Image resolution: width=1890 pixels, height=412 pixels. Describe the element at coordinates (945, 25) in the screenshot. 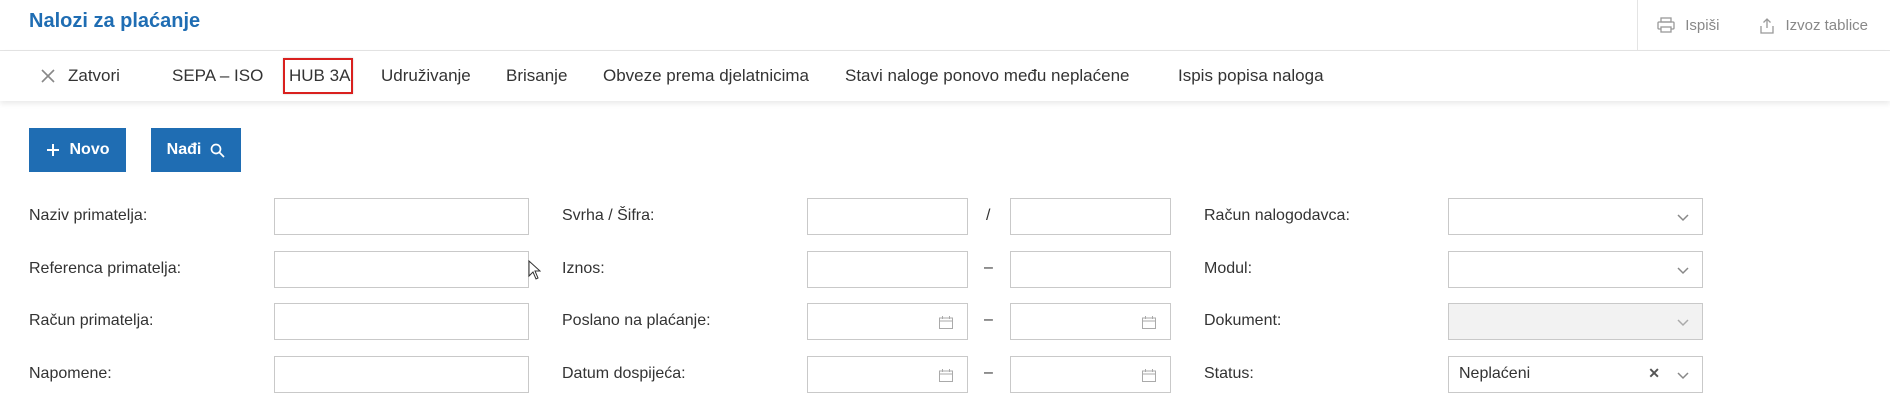

I see `title-bar: Nalozi za plaćanje Ispiši Izvoz tablice` at that location.